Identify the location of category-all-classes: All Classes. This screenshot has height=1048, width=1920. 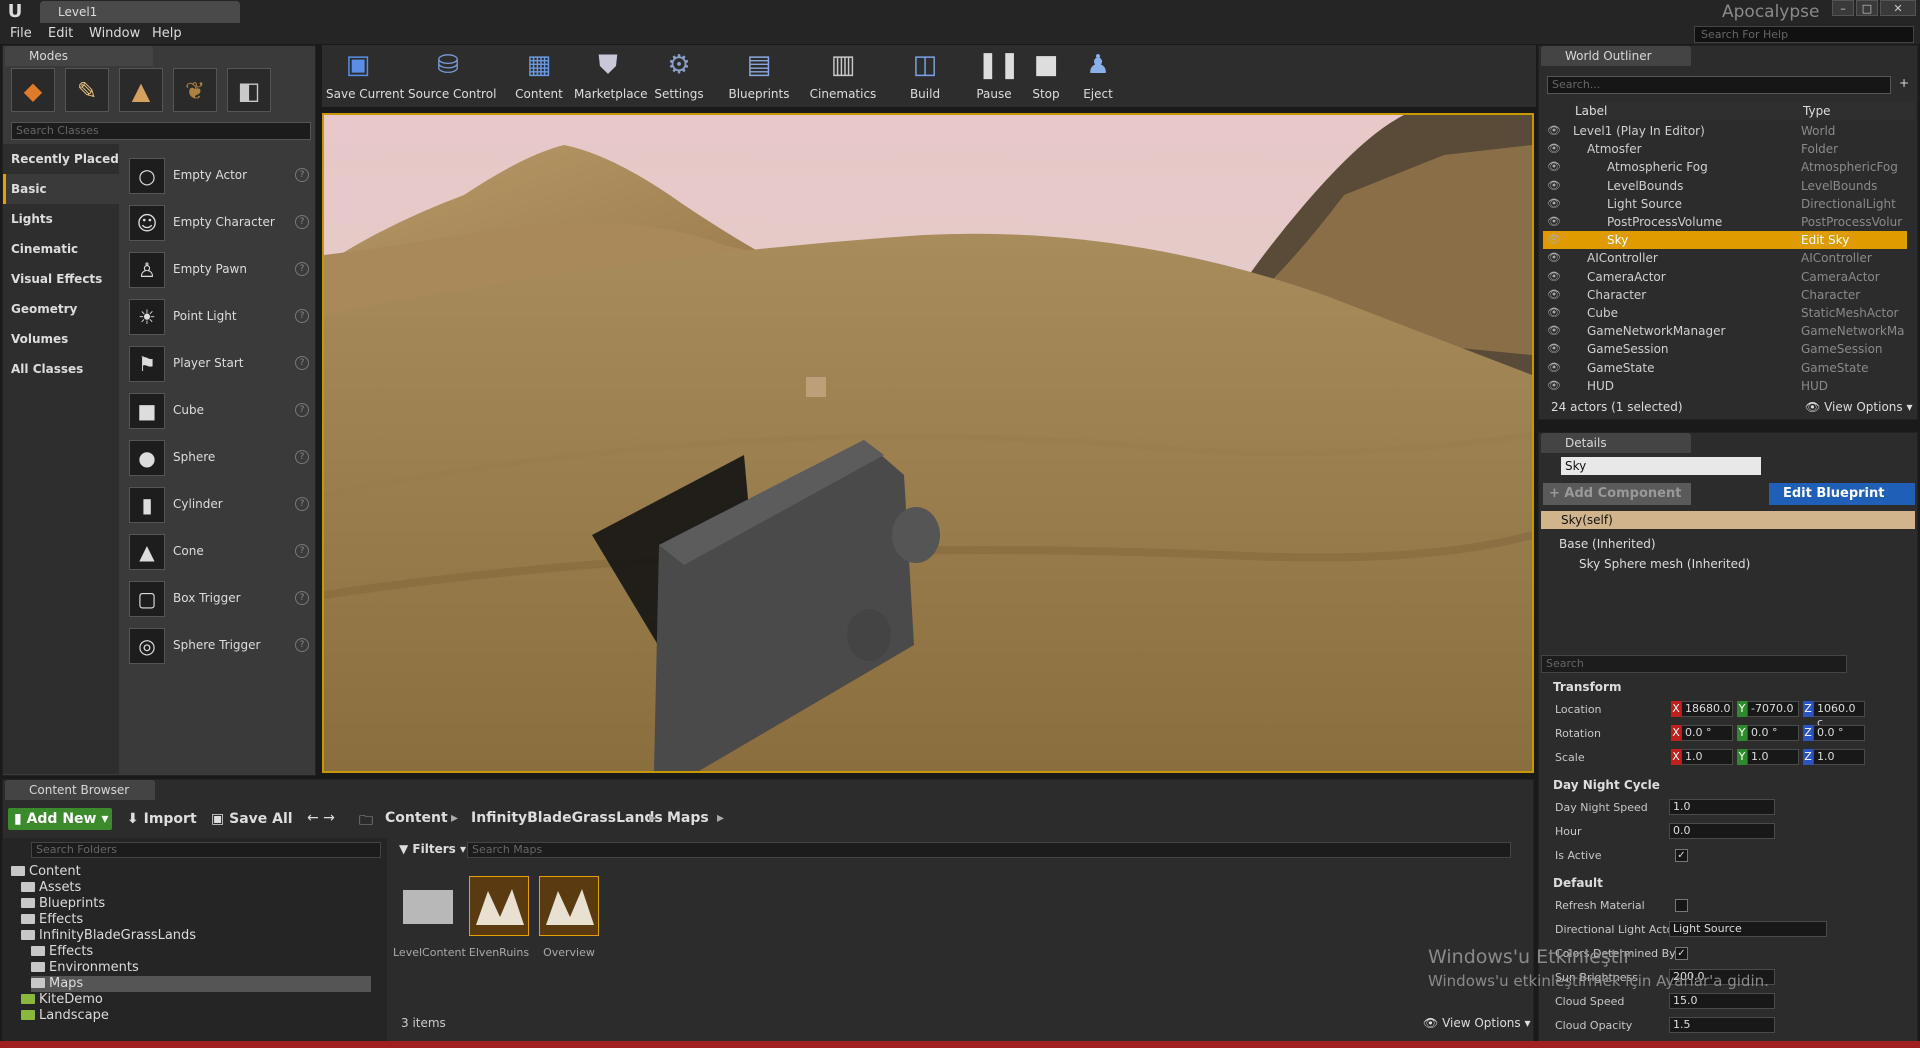
(61, 369).